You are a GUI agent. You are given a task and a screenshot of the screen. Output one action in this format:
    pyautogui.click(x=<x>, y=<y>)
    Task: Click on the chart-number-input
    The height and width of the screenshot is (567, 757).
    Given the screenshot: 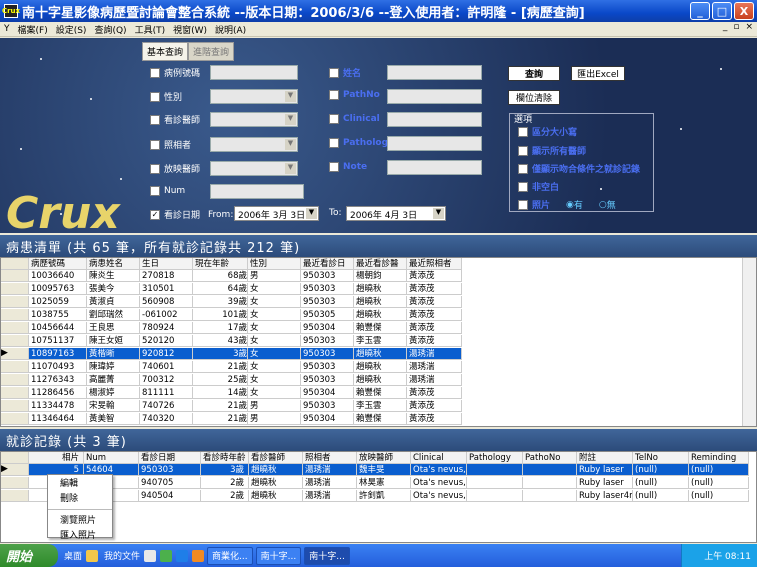 What is the action you would take?
    pyautogui.click(x=254, y=72)
    